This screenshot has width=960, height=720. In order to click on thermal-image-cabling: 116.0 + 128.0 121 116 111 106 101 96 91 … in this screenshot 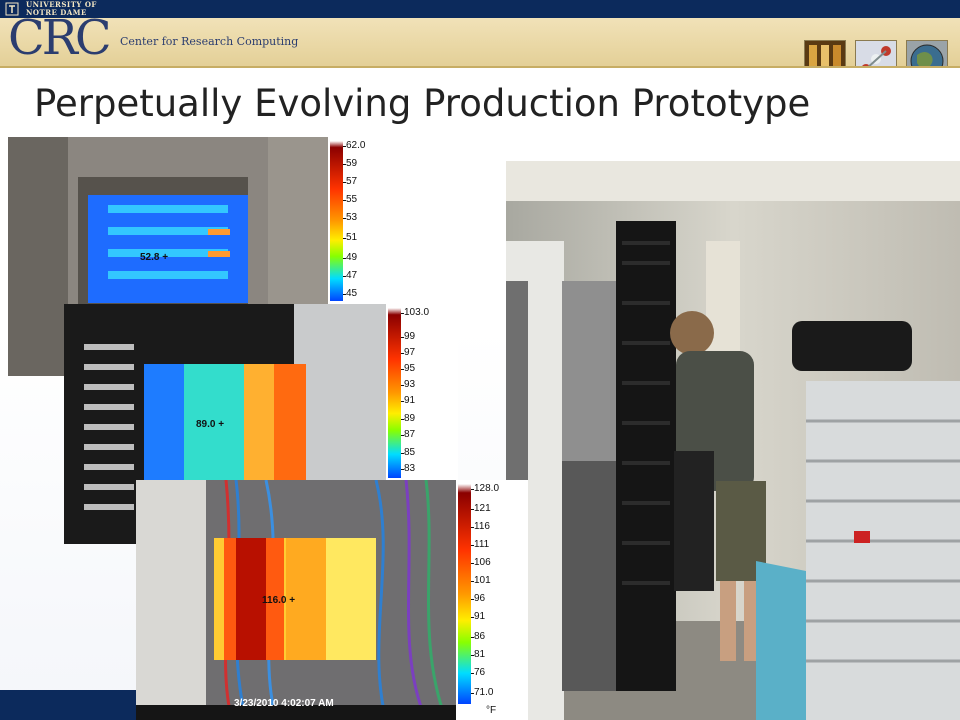, I will do `click(332, 600)`.